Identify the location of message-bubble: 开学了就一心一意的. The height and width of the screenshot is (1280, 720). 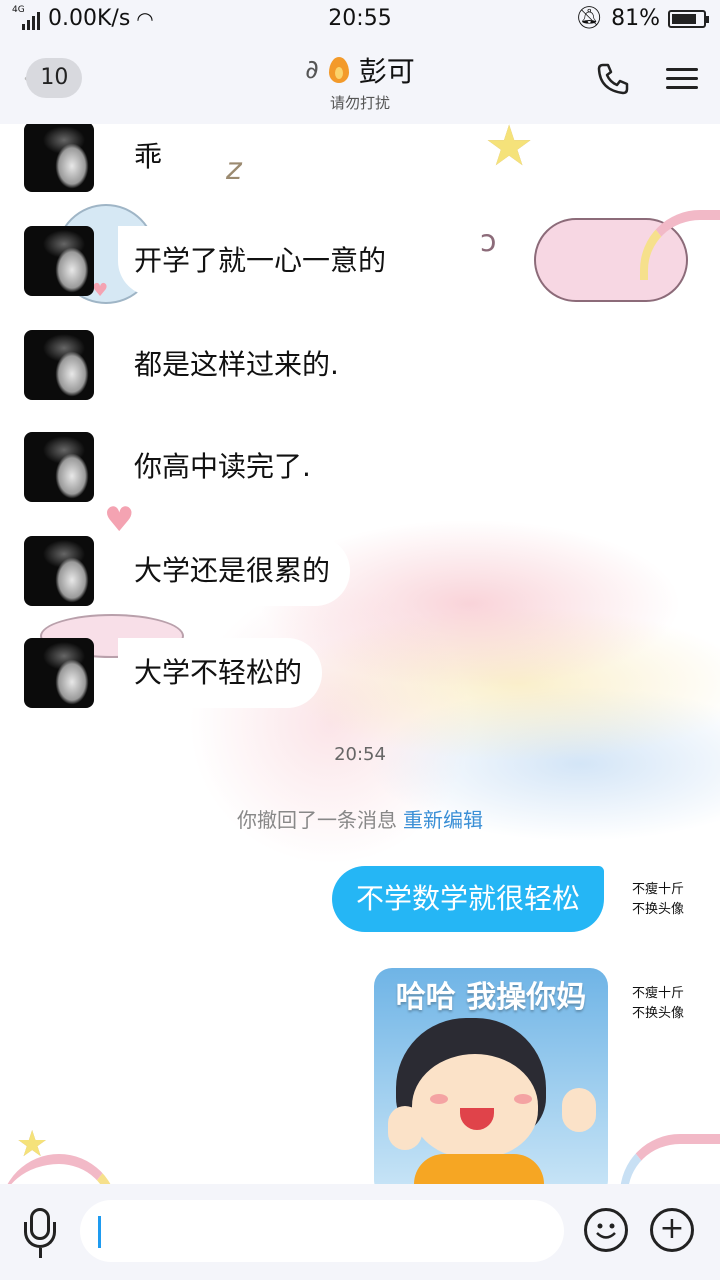
(262, 261).